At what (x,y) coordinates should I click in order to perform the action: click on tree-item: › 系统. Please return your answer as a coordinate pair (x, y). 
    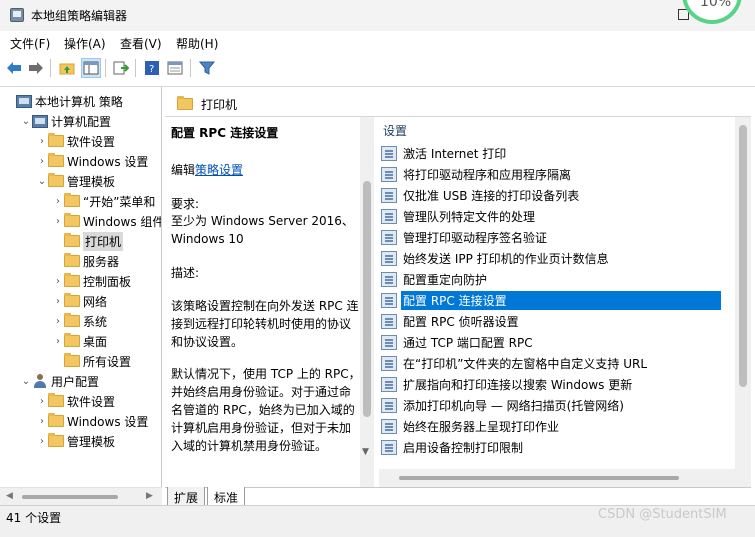
    Looking at the image, I should click on (79, 321).